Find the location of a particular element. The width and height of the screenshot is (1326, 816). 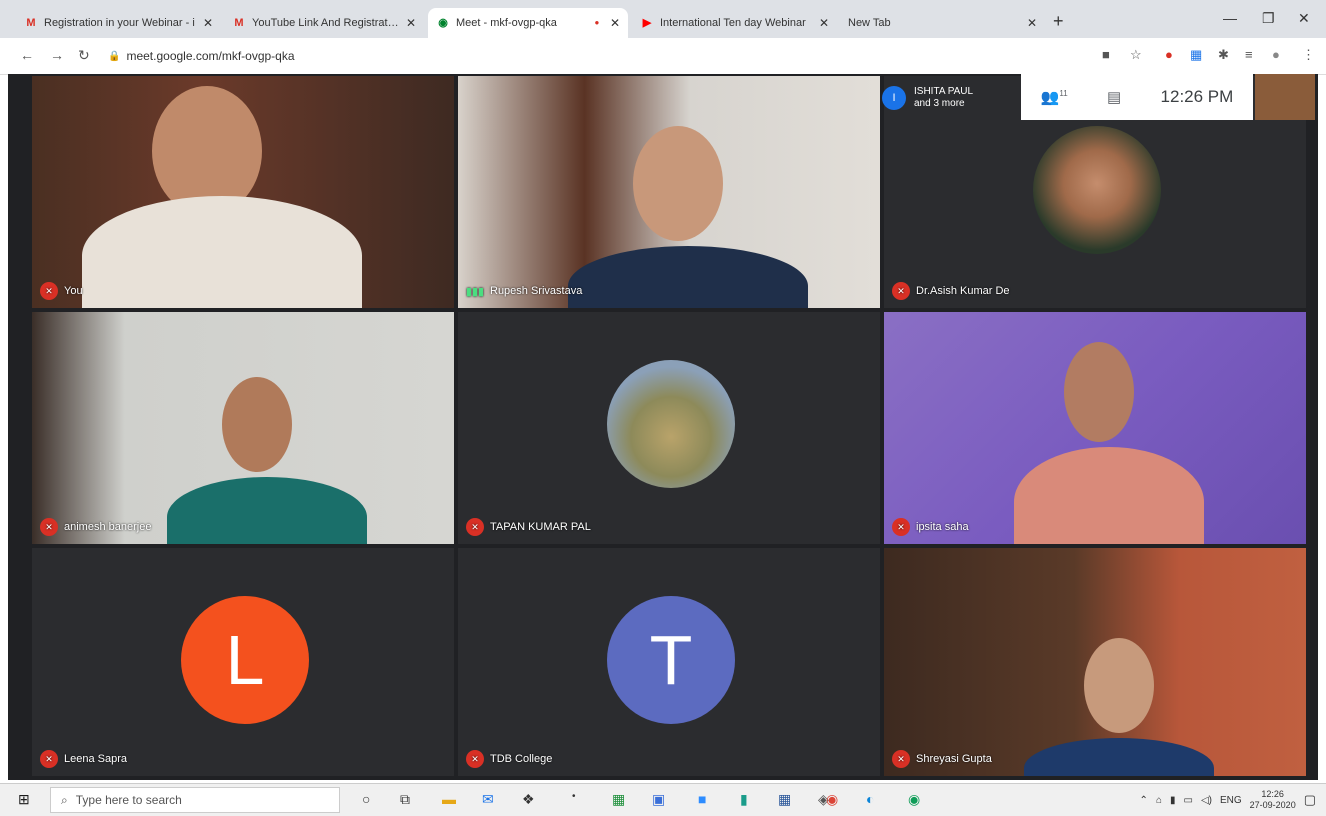

camera-icon: ■ is located at coordinates (1106, 54).